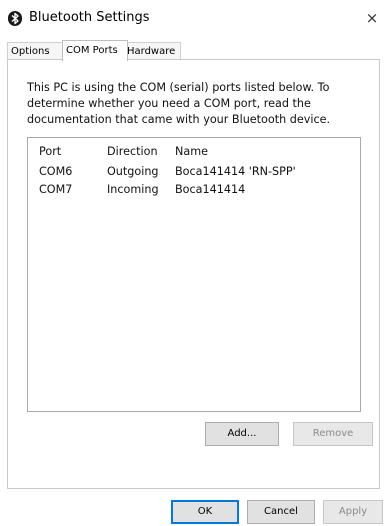 The width and height of the screenshot is (387, 526). What do you see at coordinates (152, 51) in the screenshot?
I see `tab-hardware: Hardware` at bounding box center [152, 51].